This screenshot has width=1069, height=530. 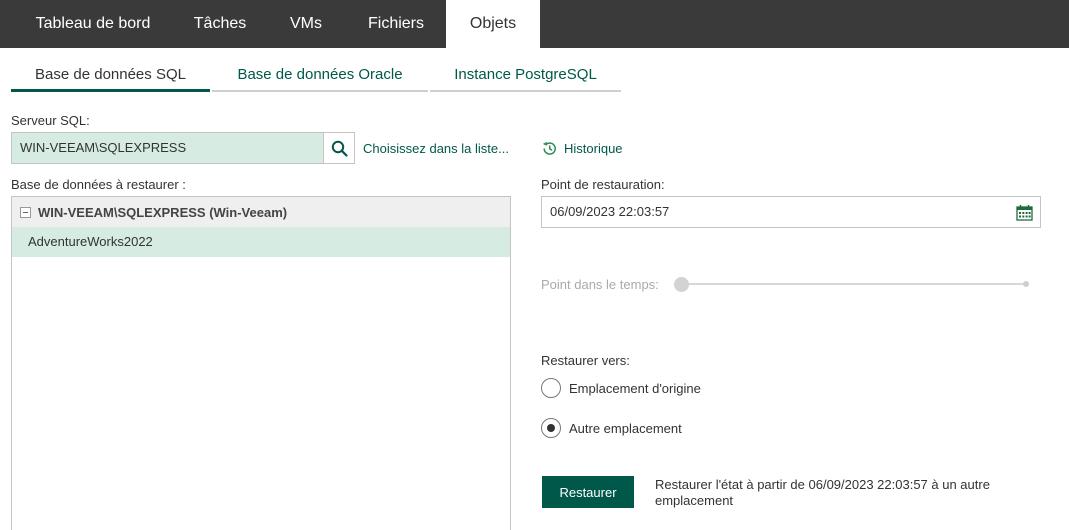 I want to click on other-location-label: Autre emplacement, so click(x=625, y=428).